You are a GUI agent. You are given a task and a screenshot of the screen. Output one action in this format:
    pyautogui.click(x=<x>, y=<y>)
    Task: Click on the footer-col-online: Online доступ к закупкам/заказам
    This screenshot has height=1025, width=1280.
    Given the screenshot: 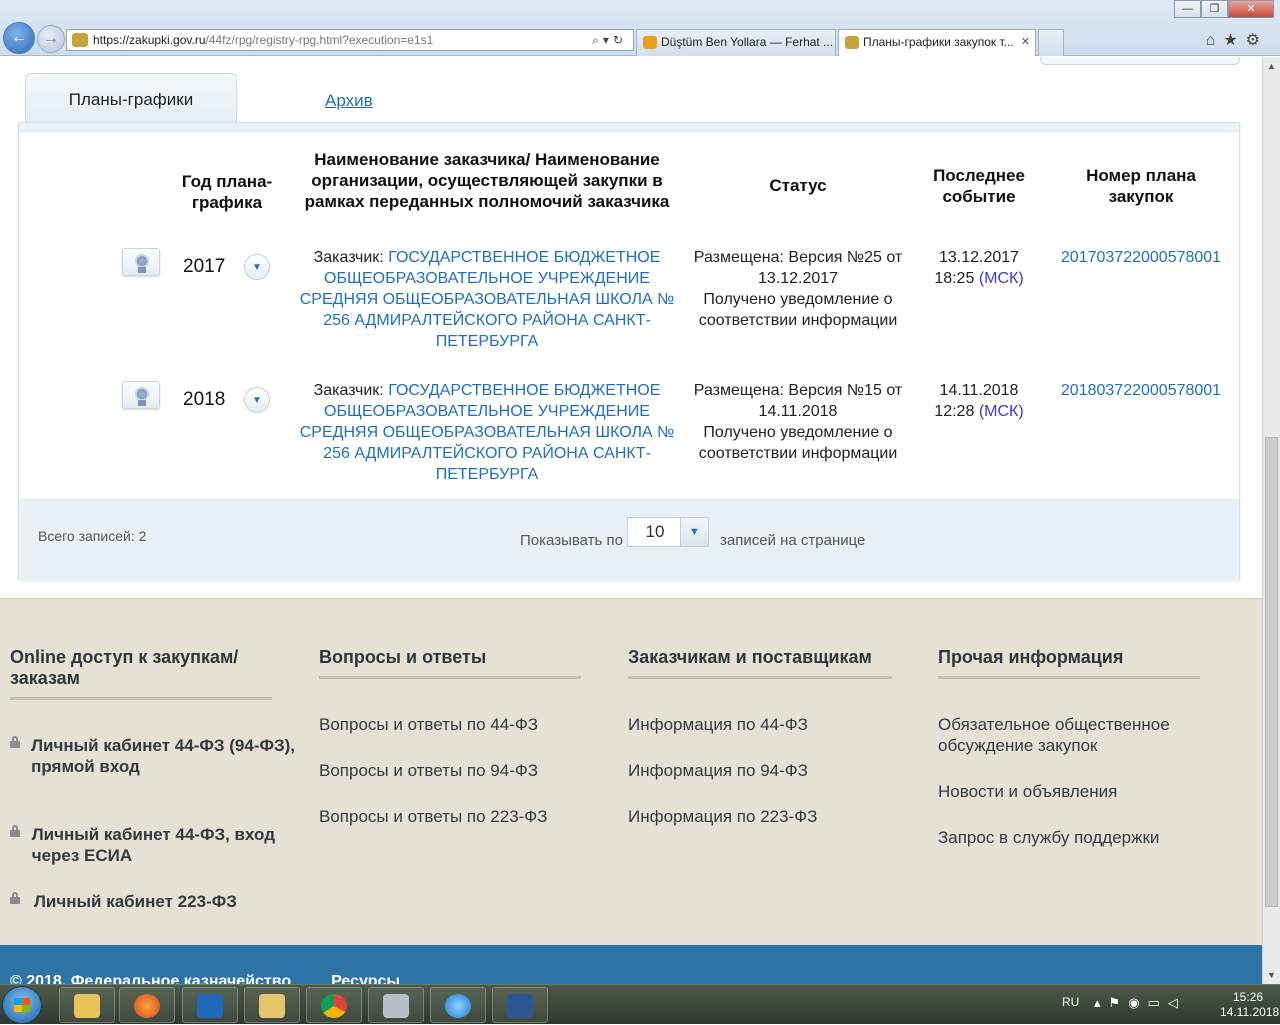 What is the action you would take?
    pyautogui.click(x=141, y=673)
    